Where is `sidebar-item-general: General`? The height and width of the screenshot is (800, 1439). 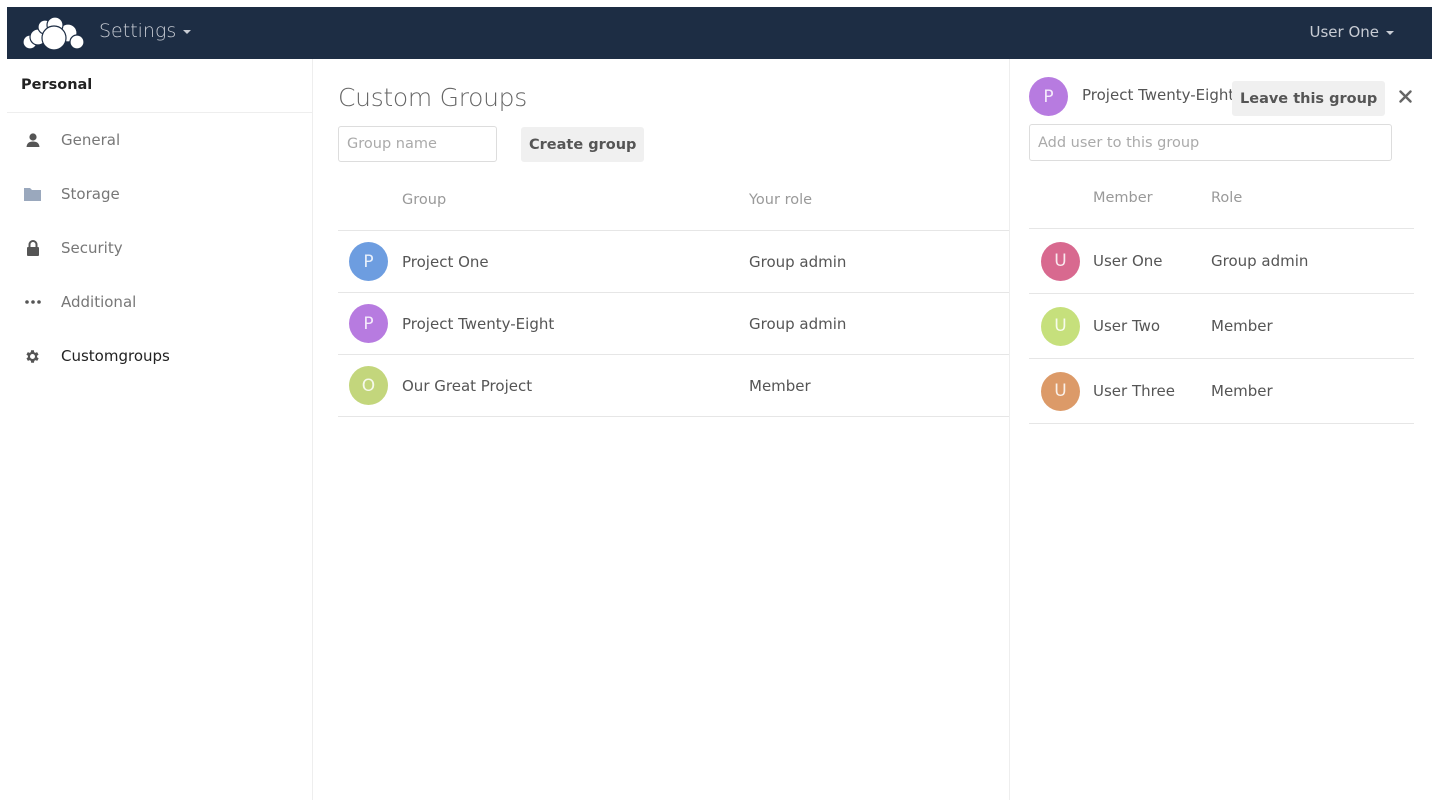
sidebar-item-general: General is located at coordinates (159, 140).